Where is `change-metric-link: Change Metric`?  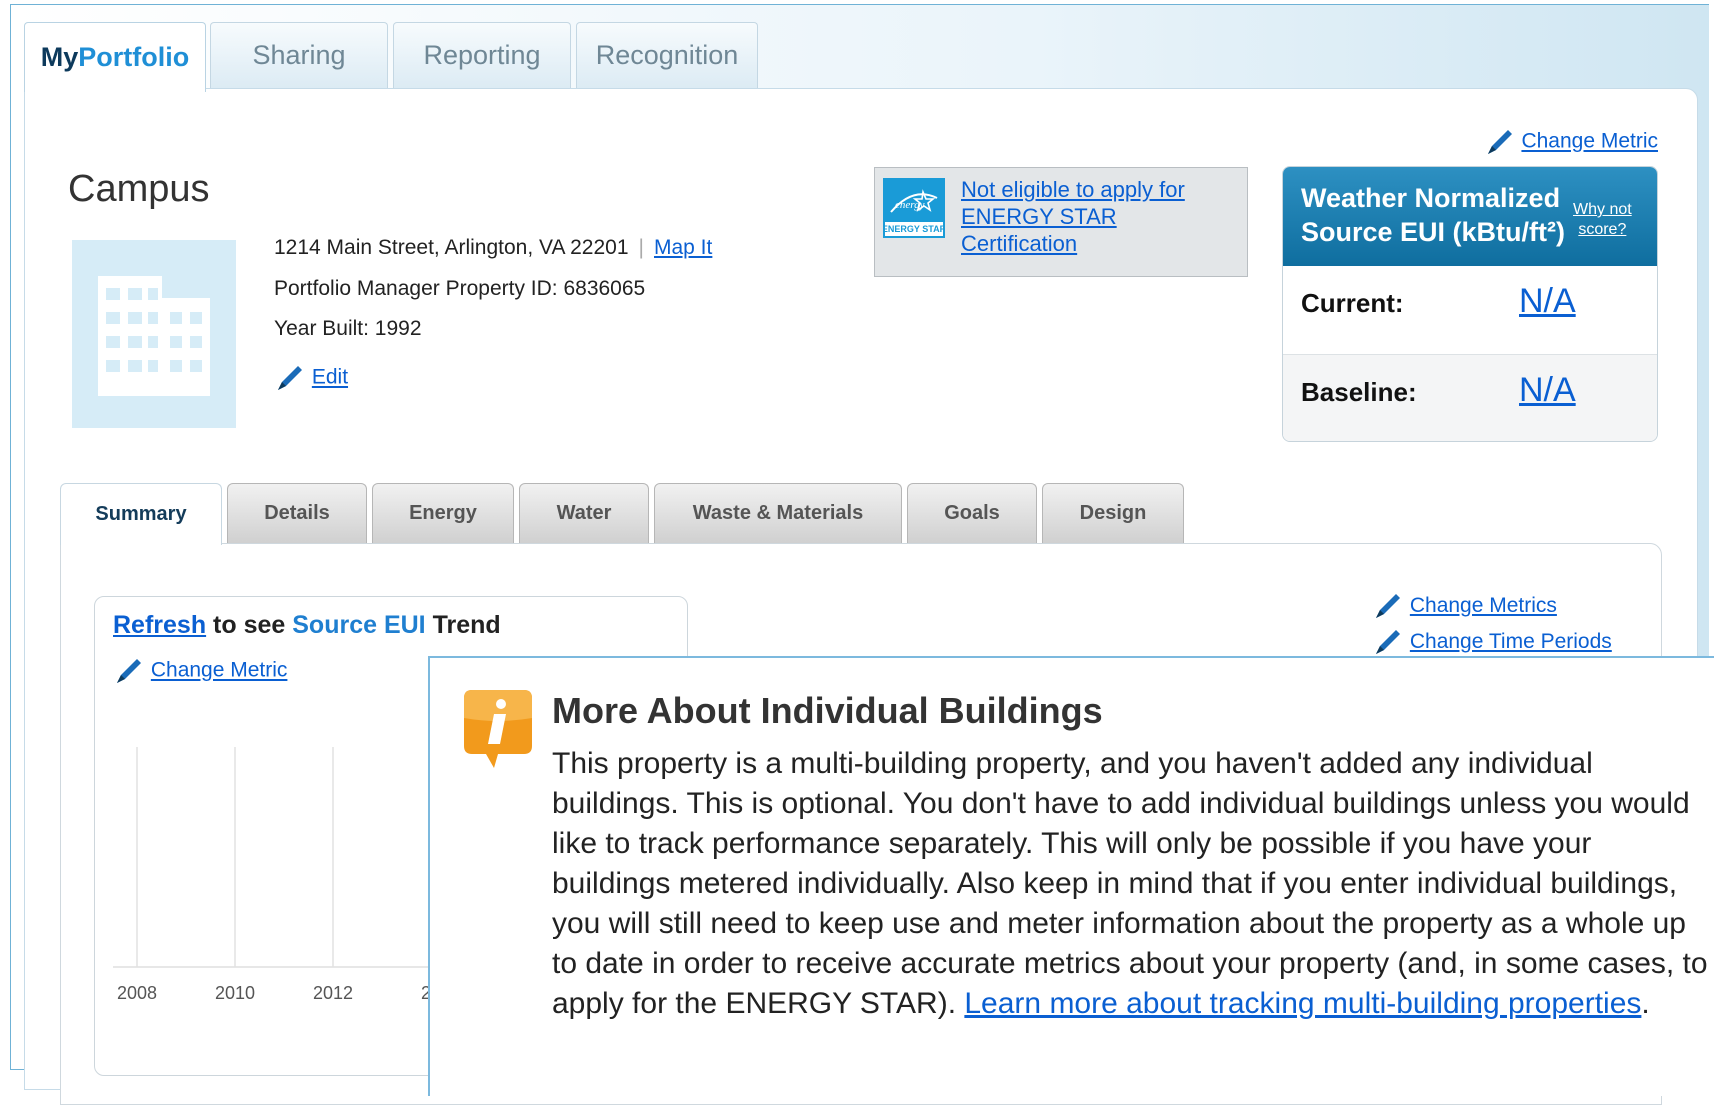
change-metric-link: Change Metric is located at coordinates (1589, 141).